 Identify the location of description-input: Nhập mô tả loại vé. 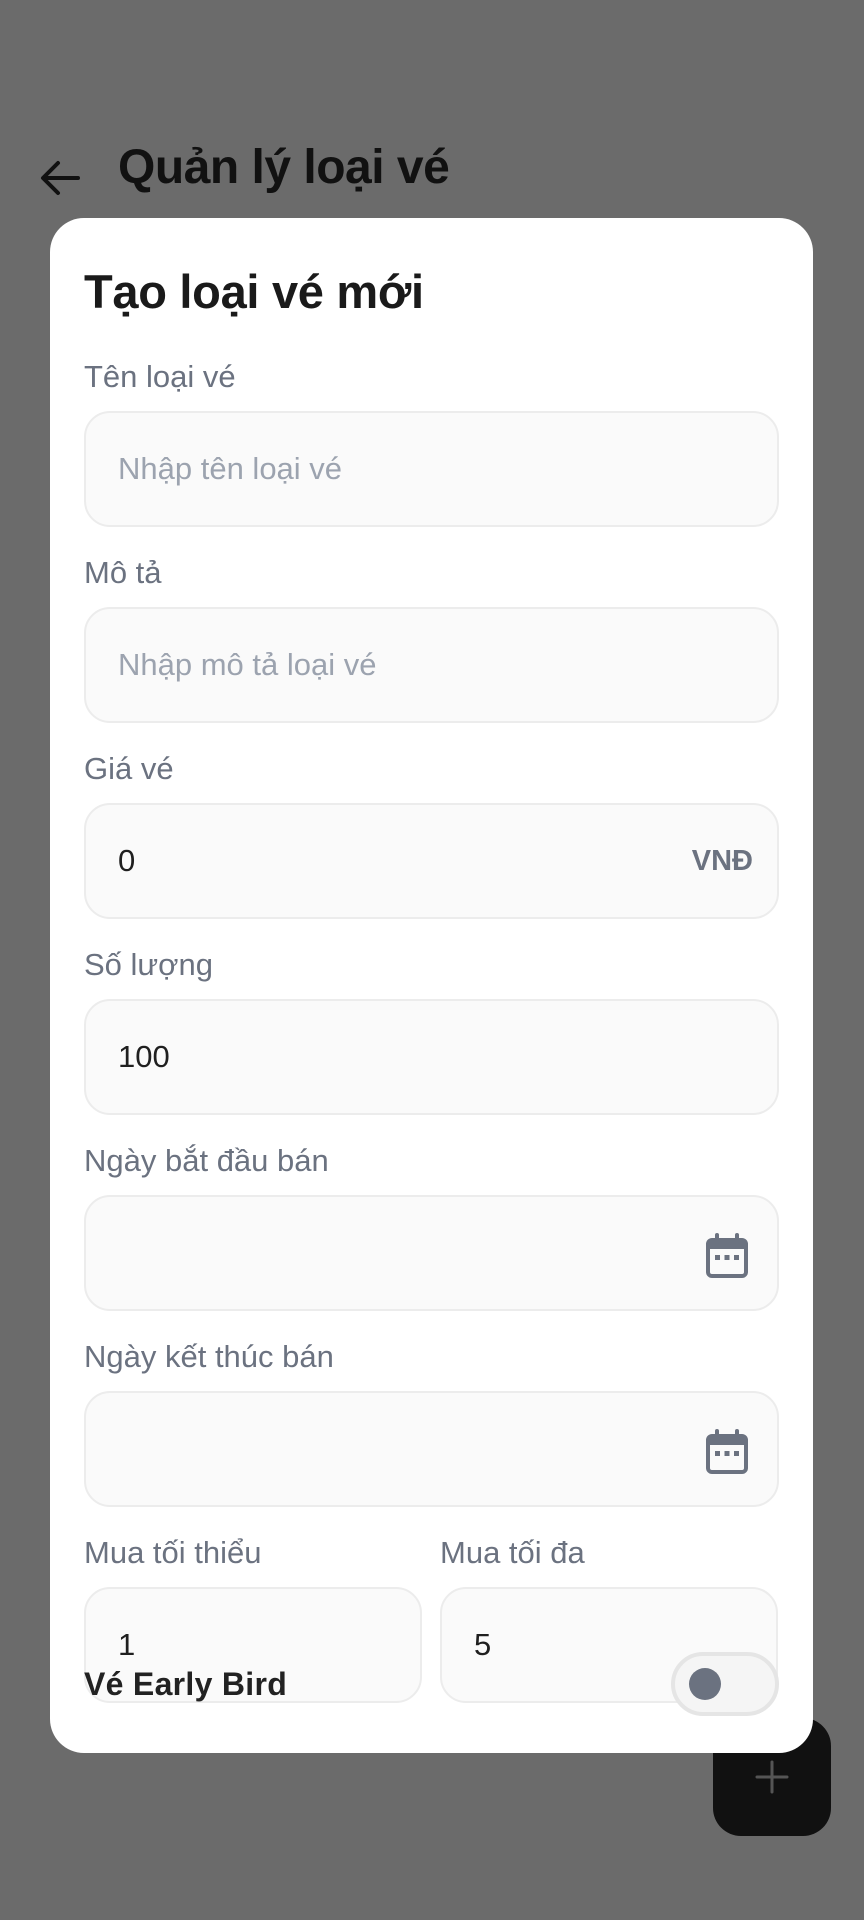
(431, 665).